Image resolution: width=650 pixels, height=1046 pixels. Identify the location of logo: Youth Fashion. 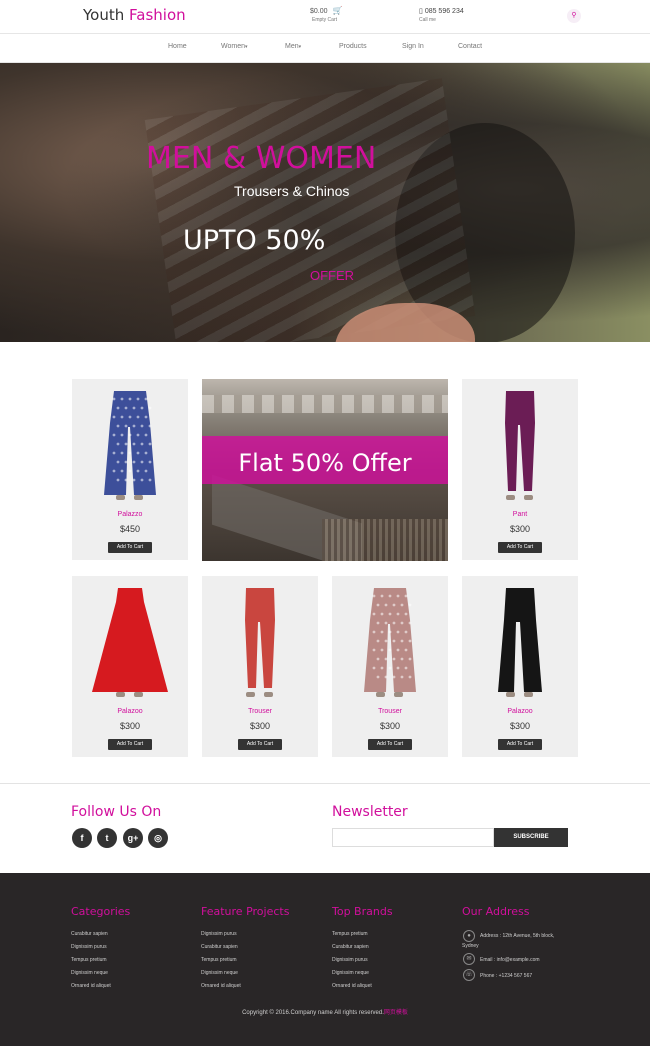
(134, 15).